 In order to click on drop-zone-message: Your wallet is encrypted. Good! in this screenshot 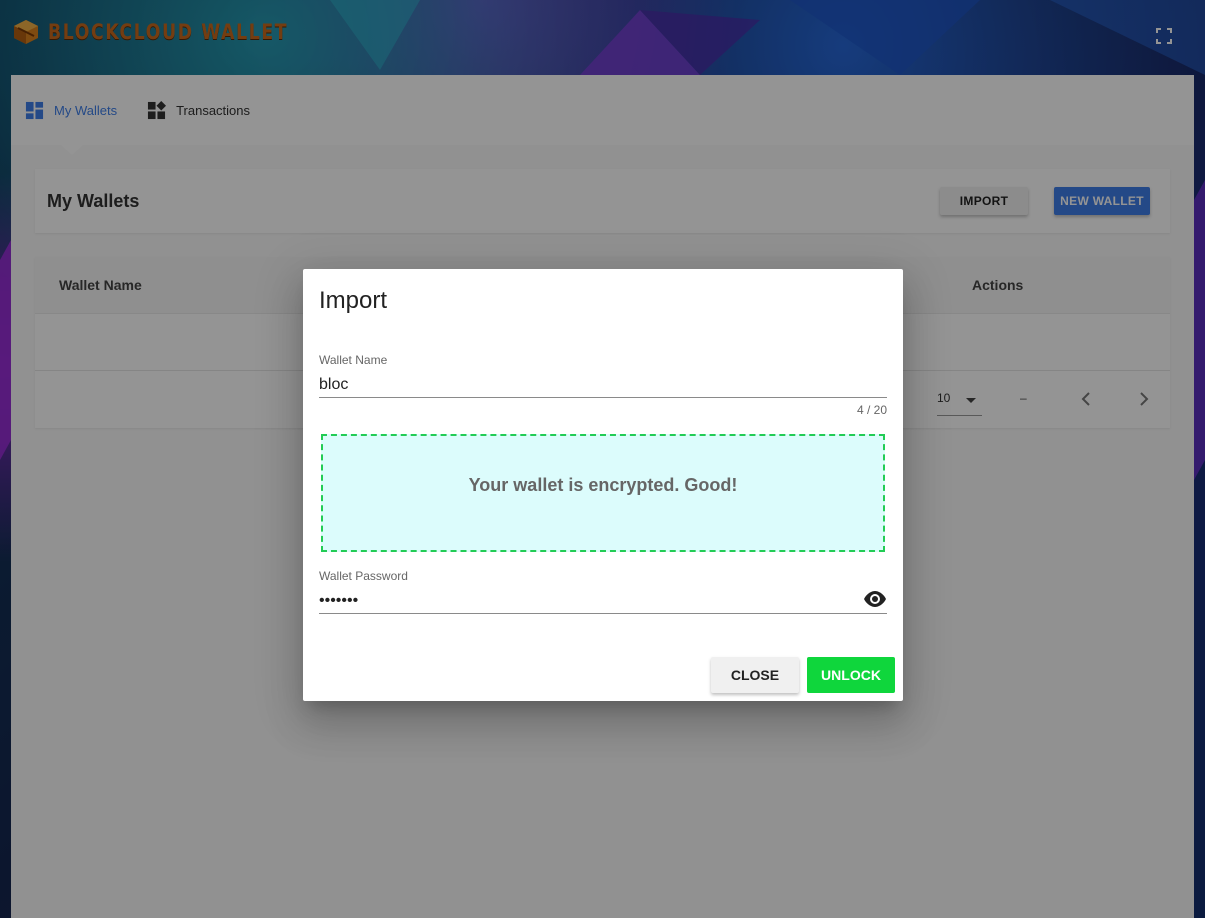, I will do `click(603, 484)`.